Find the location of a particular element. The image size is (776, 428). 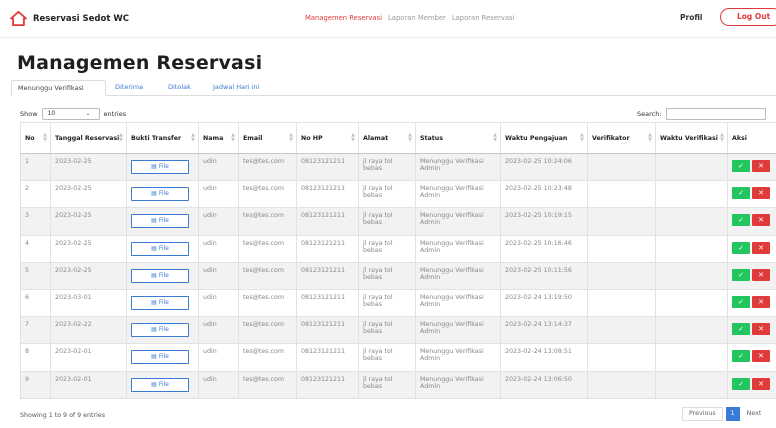

column-header: Aksi is located at coordinates (751, 138).